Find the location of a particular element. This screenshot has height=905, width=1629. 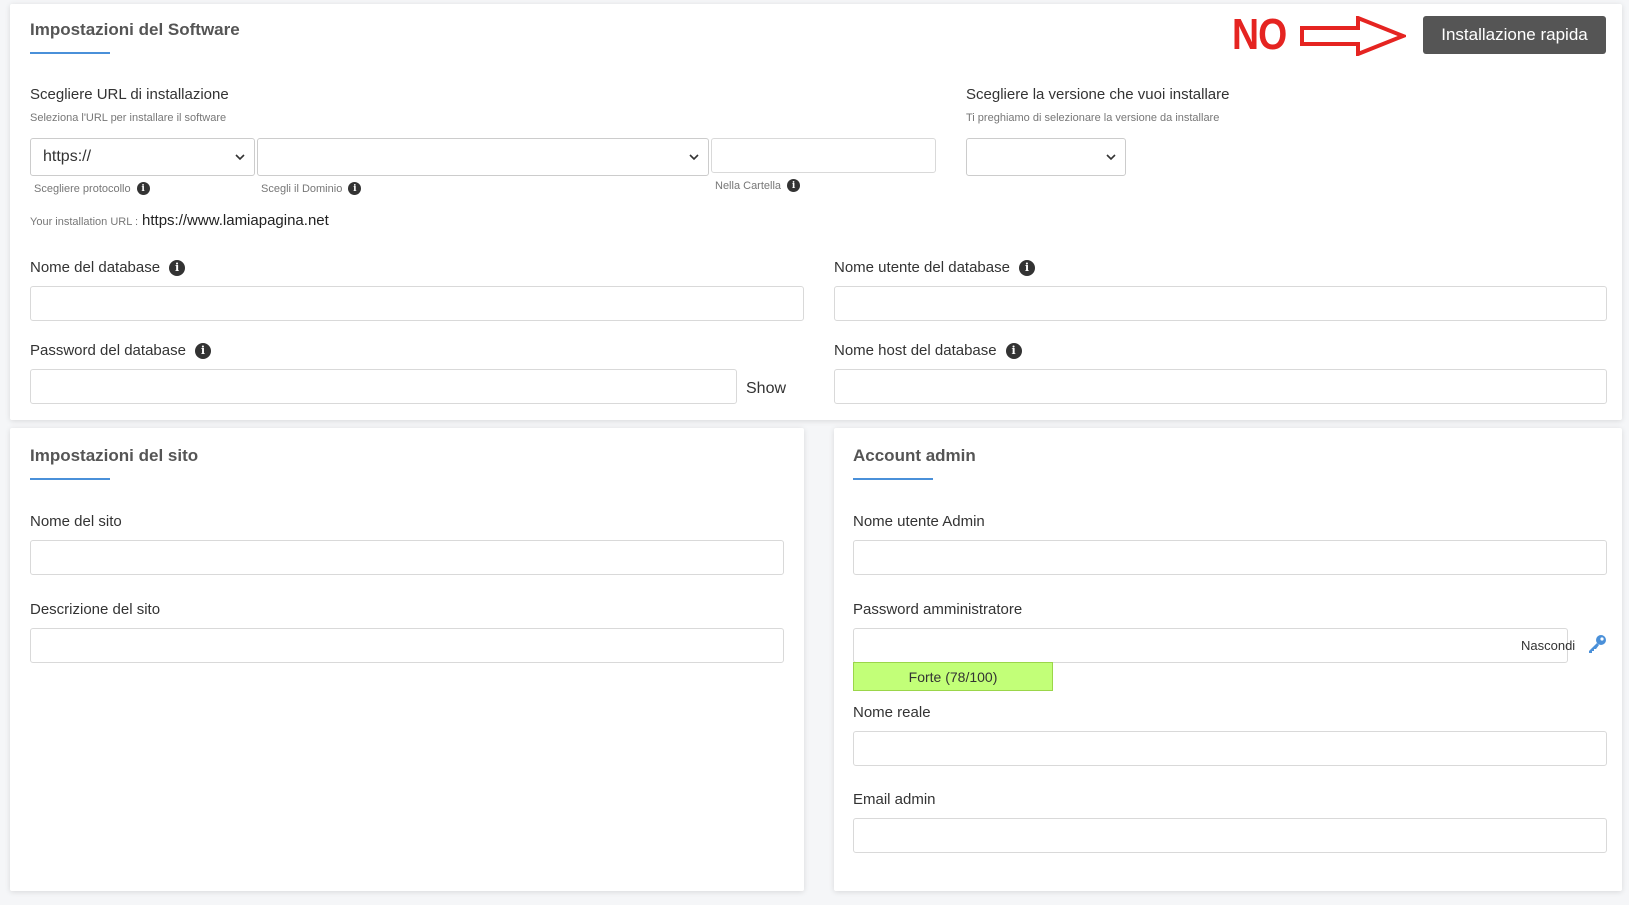

installation-url-value: https://www.lamiapagina.net is located at coordinates (235, 220).